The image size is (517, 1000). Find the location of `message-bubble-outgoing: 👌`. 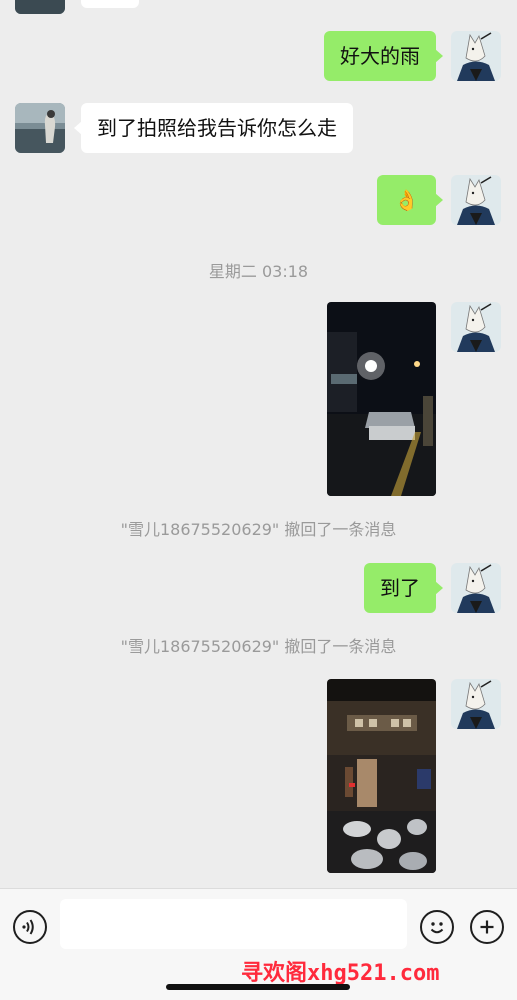

message-bubble-outgoing: 👌 is located at coordinates (410, 200).